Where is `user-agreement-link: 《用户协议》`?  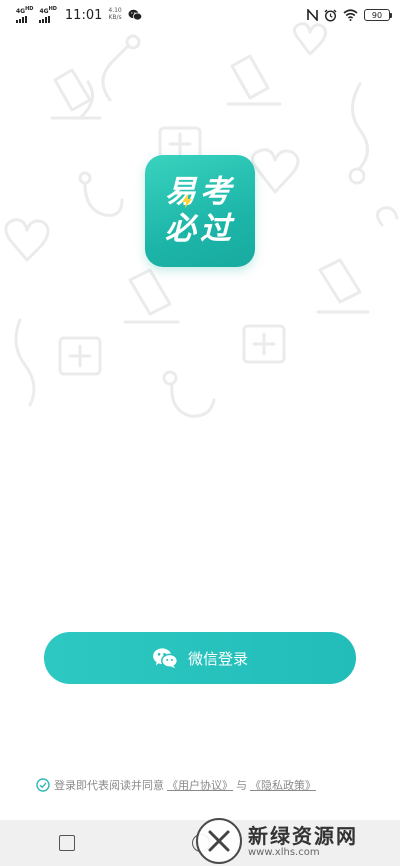 user-agreement-link: 《用户协议》 is located at coordinates (200, 785).